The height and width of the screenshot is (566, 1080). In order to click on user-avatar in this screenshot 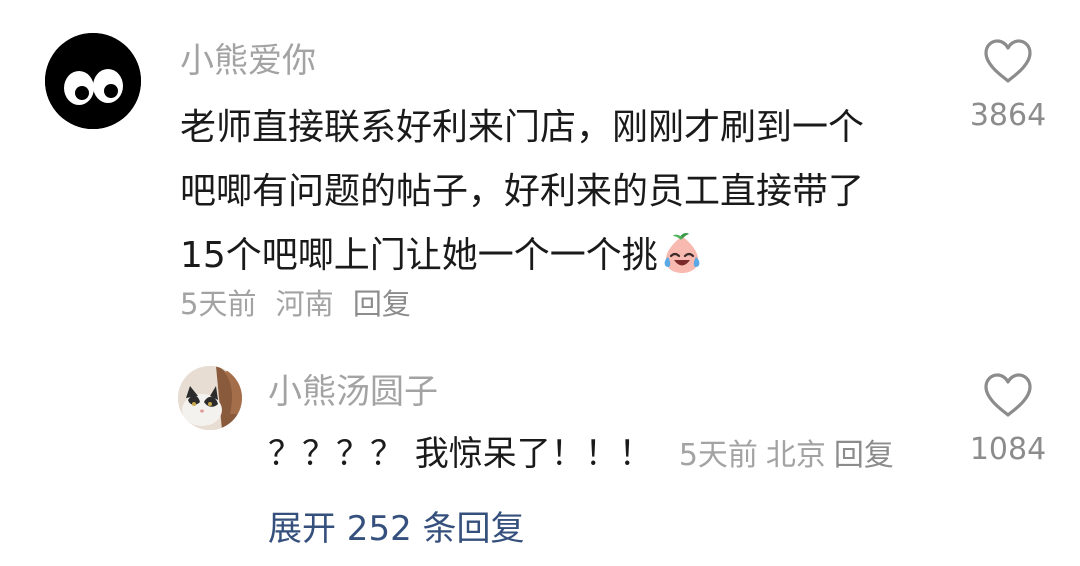, I will do `click(93, 81)`.